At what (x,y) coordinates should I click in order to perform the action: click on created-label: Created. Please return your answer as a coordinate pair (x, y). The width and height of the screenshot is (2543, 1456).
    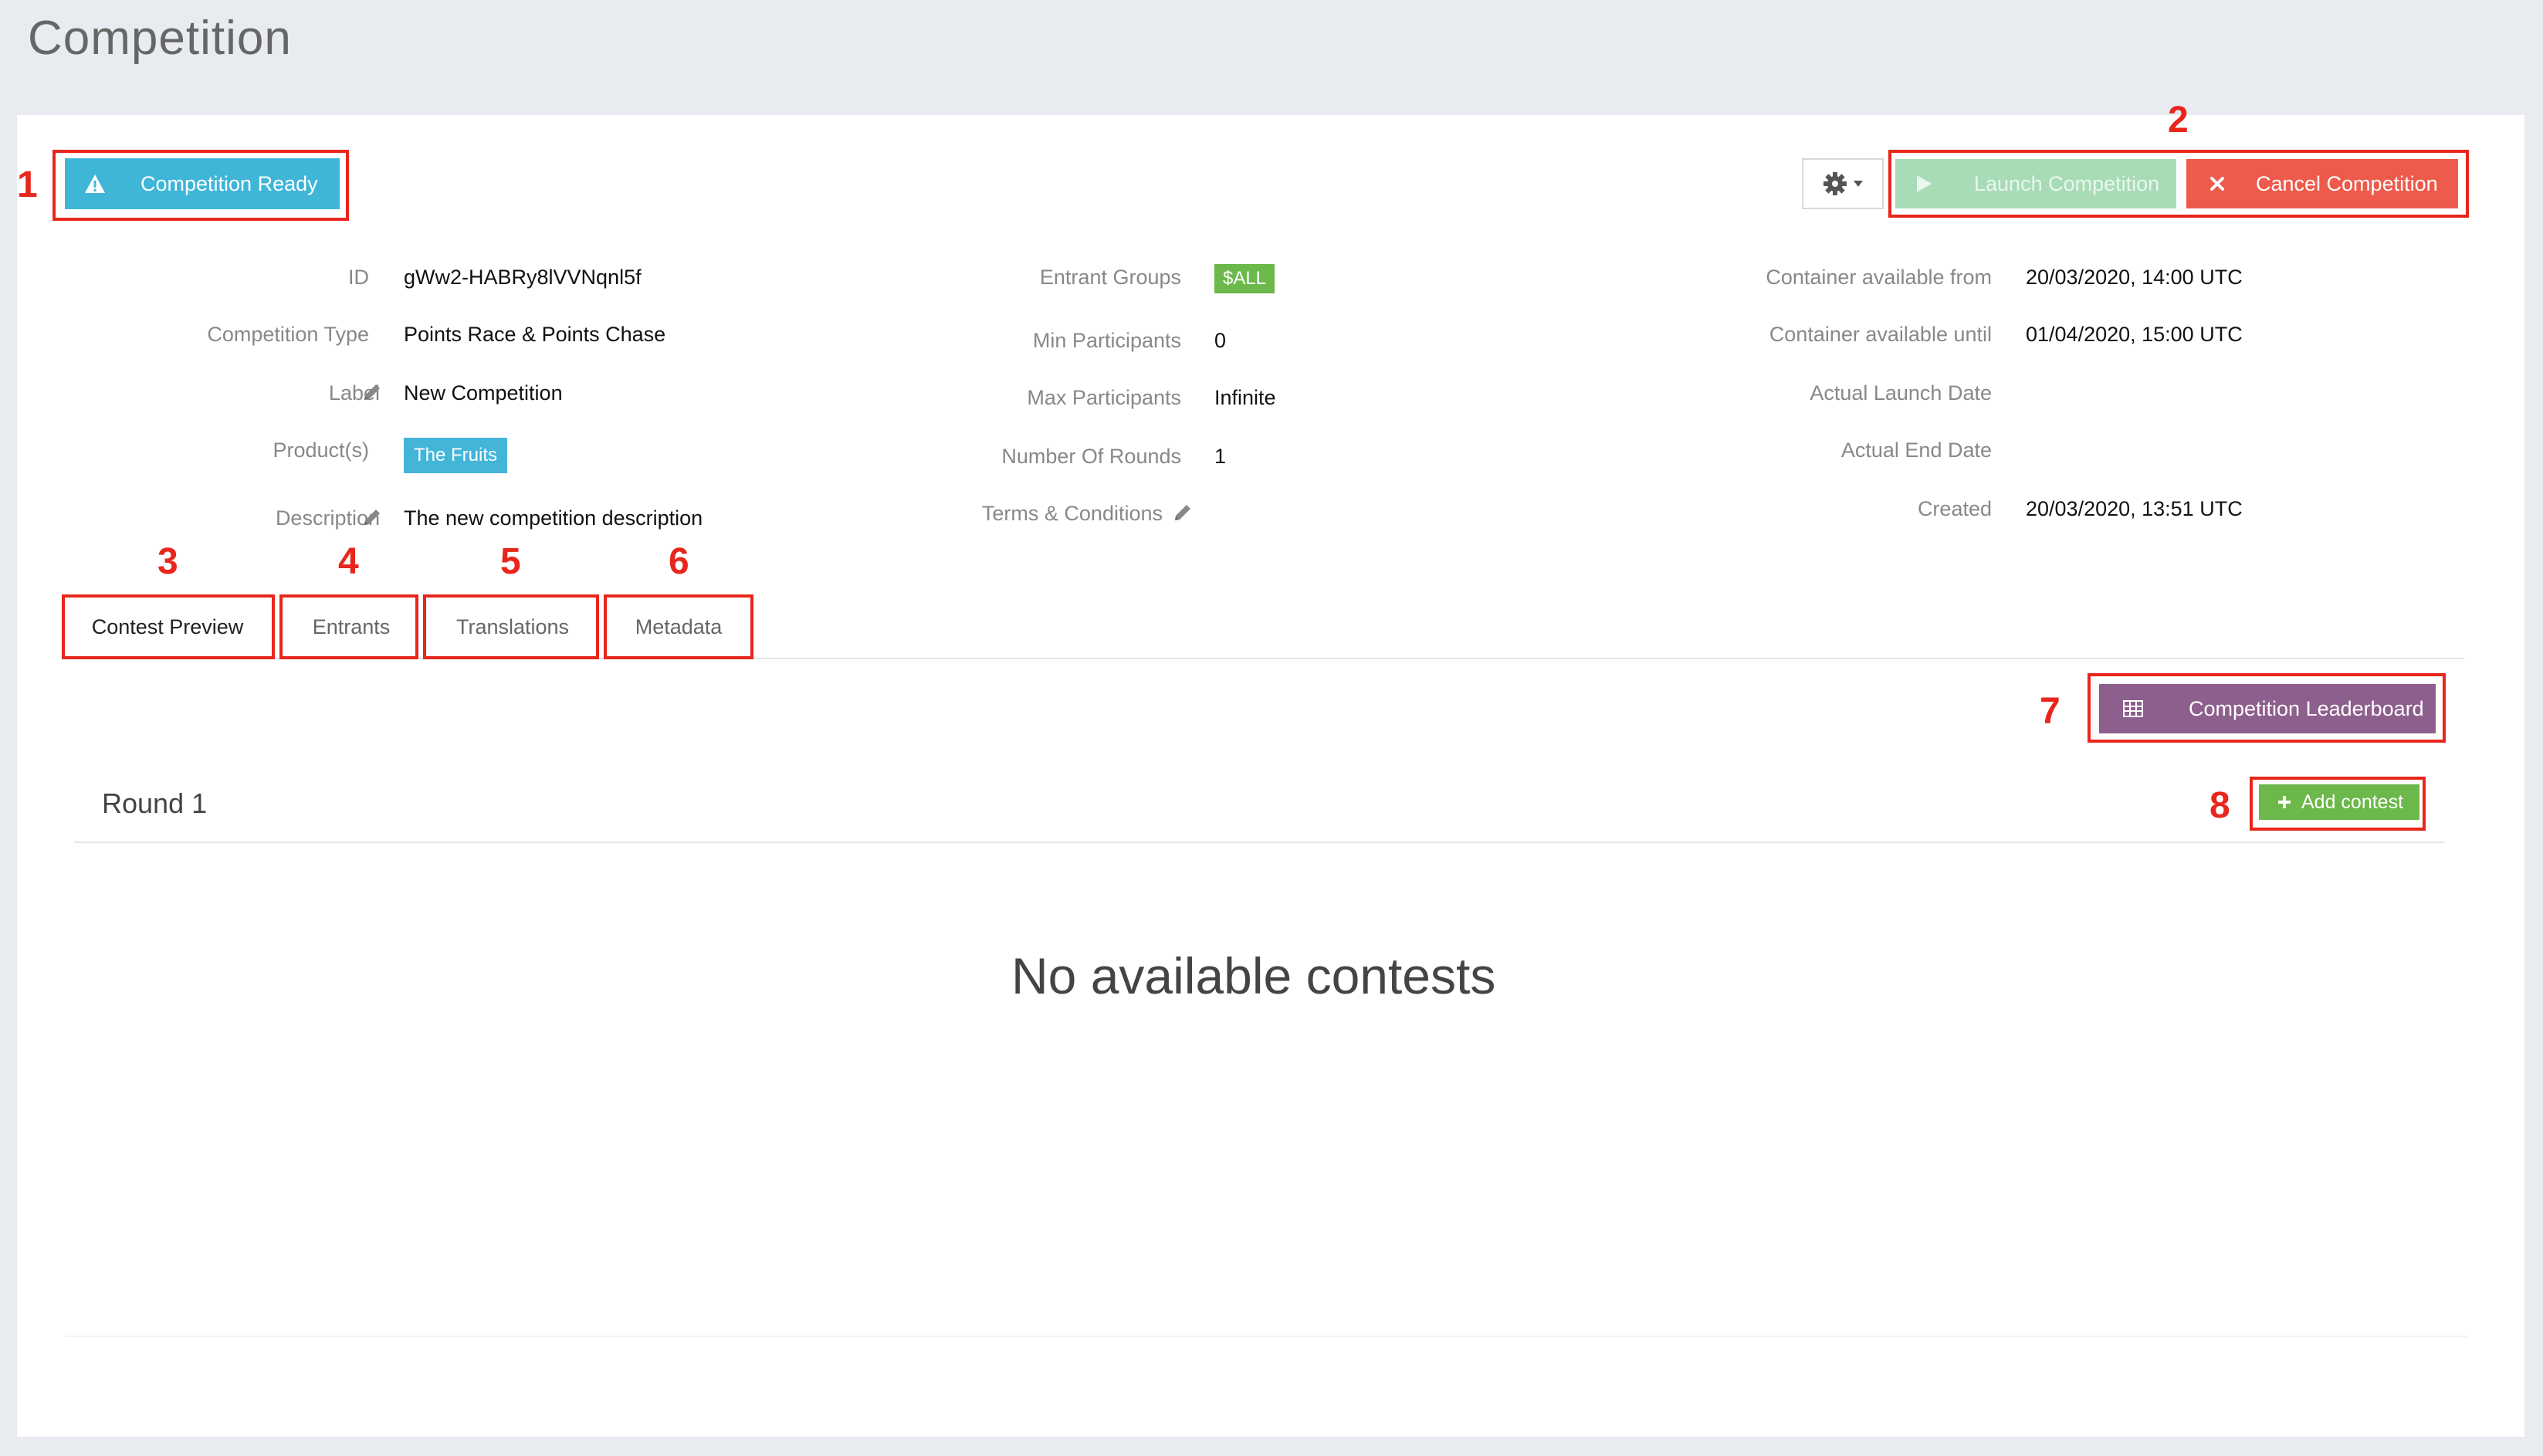
    Looking at the image, I should click on (1954, 509).